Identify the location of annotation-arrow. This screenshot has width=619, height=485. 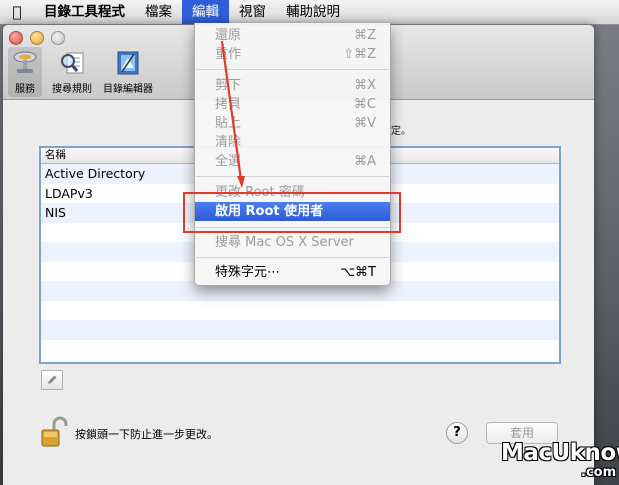
(232, 114).